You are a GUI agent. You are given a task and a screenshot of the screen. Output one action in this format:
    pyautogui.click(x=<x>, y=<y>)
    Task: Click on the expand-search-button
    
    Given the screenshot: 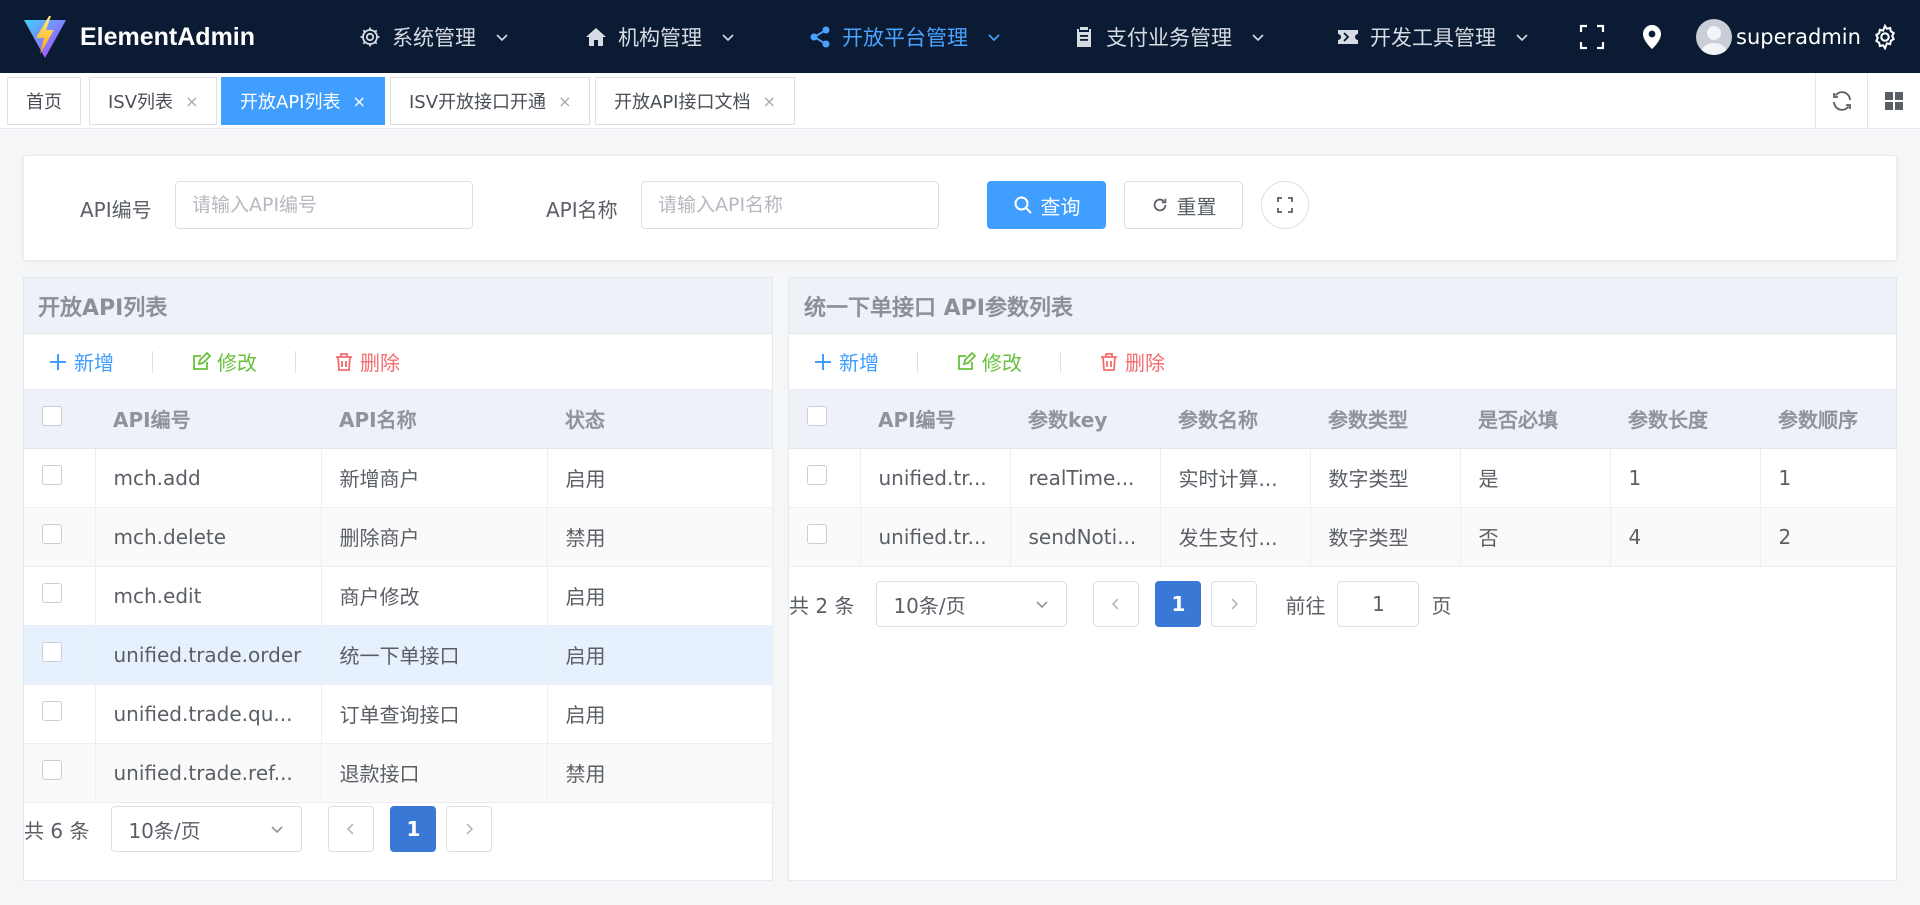 What is the action you would take?
    pyautogui.click(x=1285, y=205)
    